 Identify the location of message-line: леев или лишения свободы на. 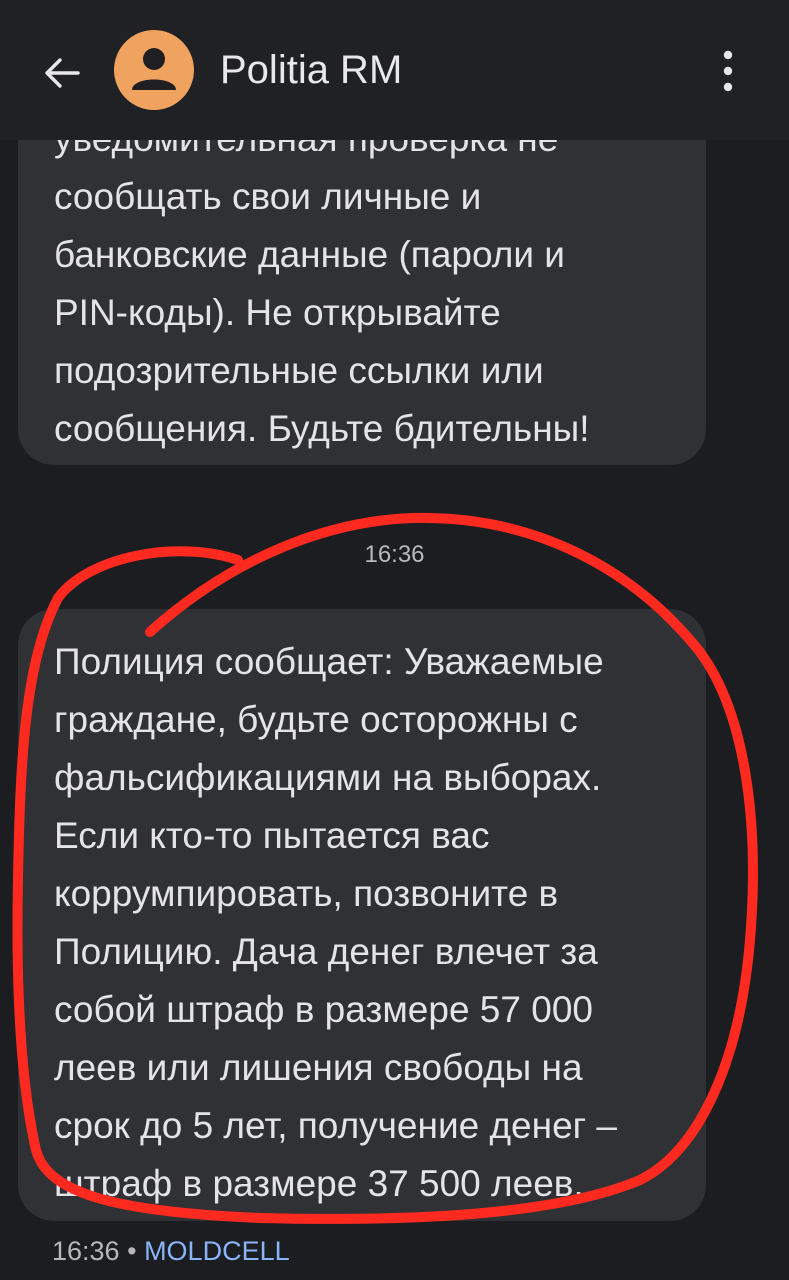
(318, 1067).